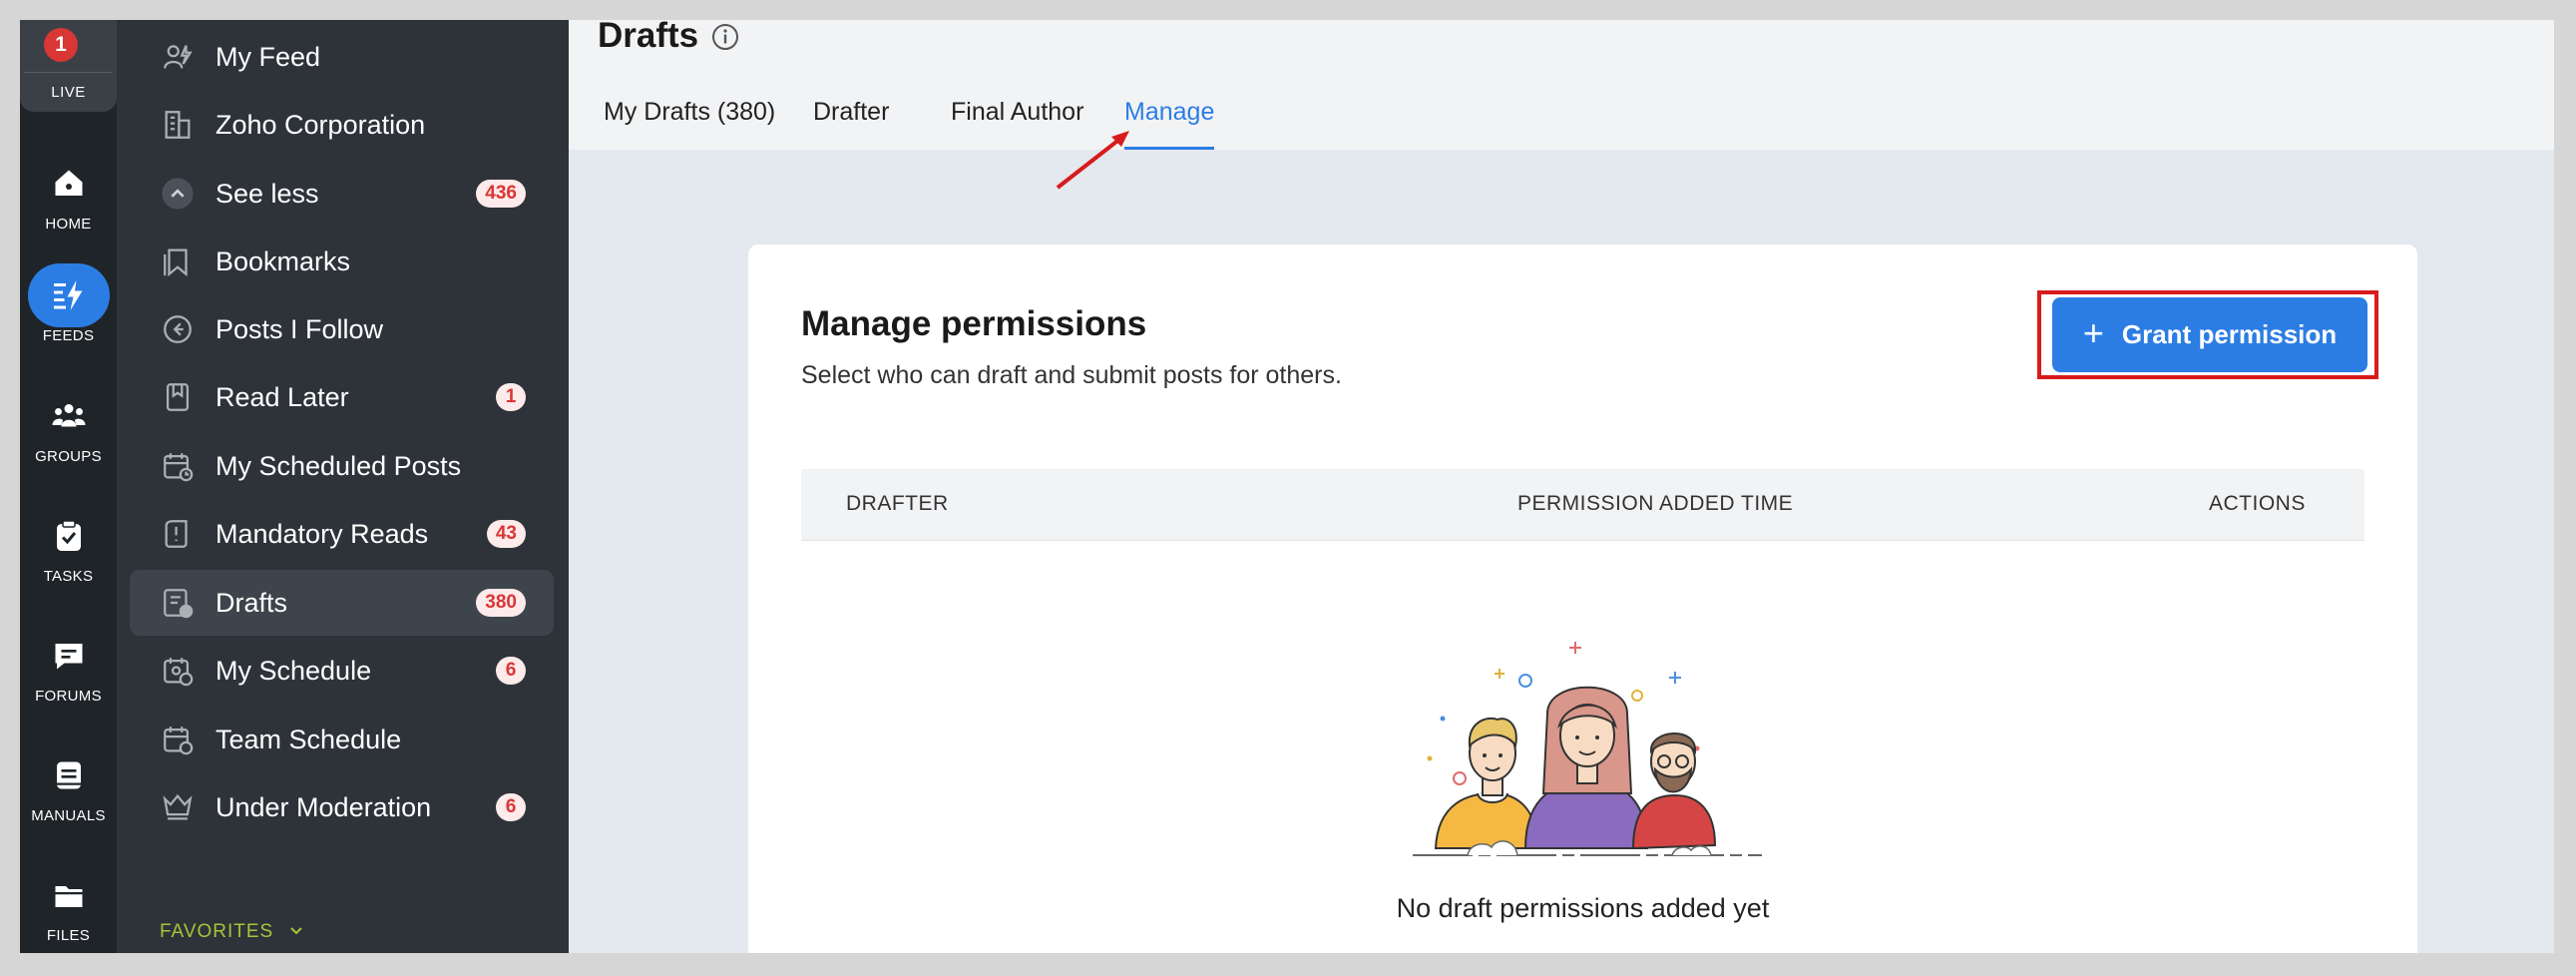 The image size is (2576, 976). I want to click on count-badge: 380, so click(501, 603).